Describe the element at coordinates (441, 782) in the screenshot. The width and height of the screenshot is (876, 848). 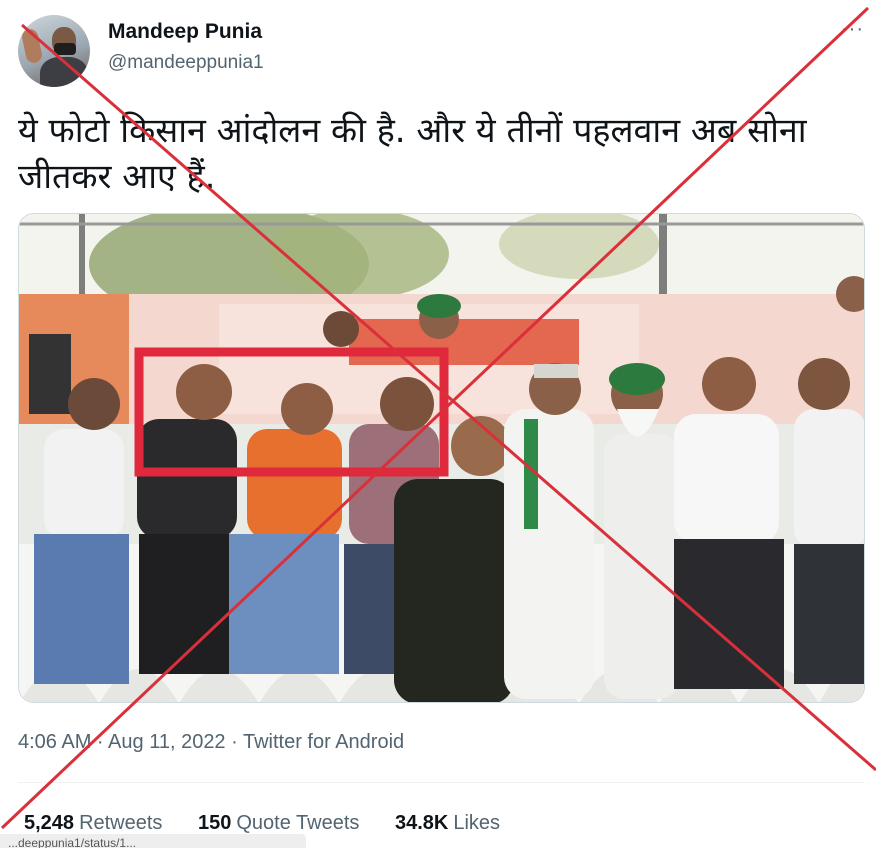
I see `divider` at that location.